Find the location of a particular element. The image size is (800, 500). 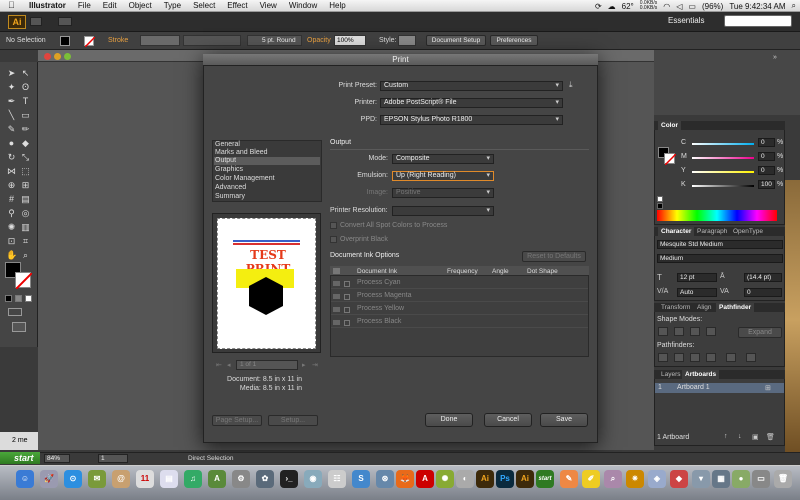

mesh-tool-icon: # is located at coordinates (11, 199).